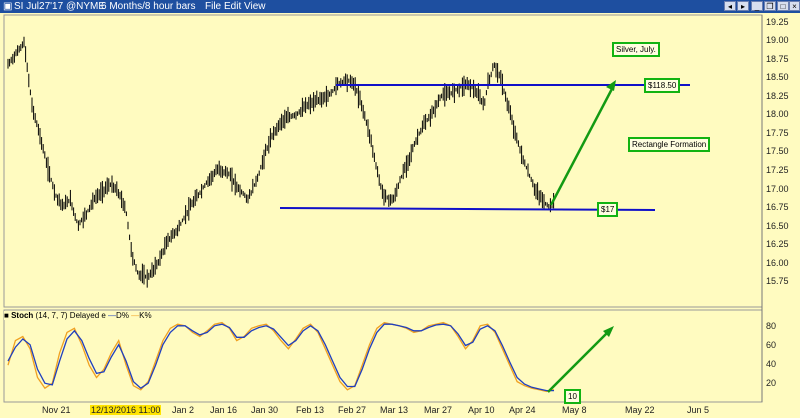  Describe the element at coordinates (698, 410) in the screenshot. I see `date-label: Jun 5` at that location.